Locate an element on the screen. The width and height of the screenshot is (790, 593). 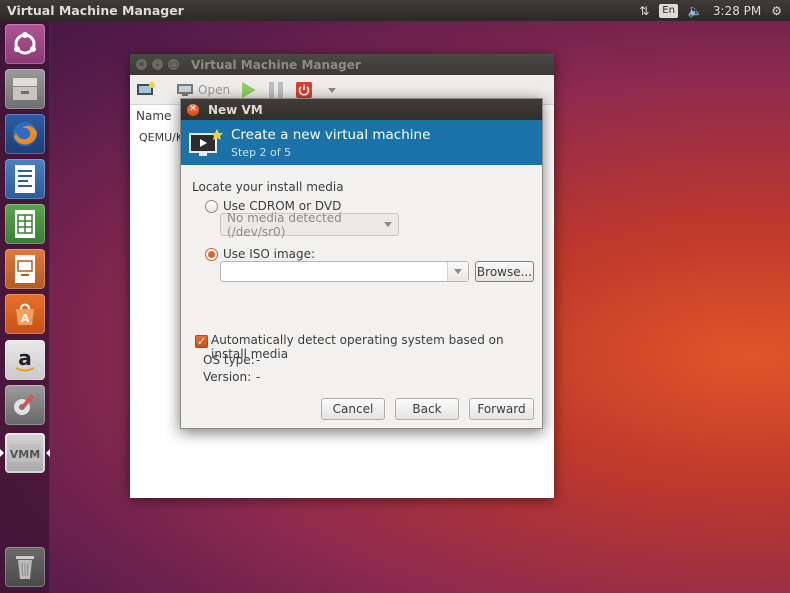
top-panel: Virtual Machine Manager ⇅ En 🔈 3:28 PM ⚙ is located at coordinates (395, 10).